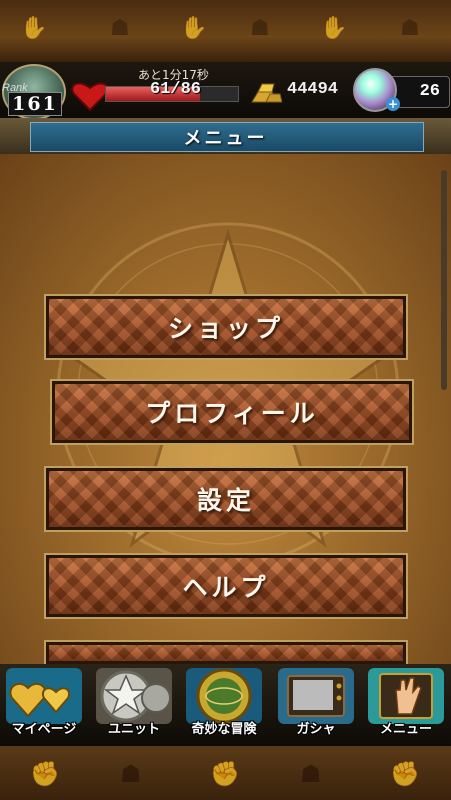 This screenshot has height=800, width=451. I want to click on nav-mypage: マイページ, so click(44, 703).